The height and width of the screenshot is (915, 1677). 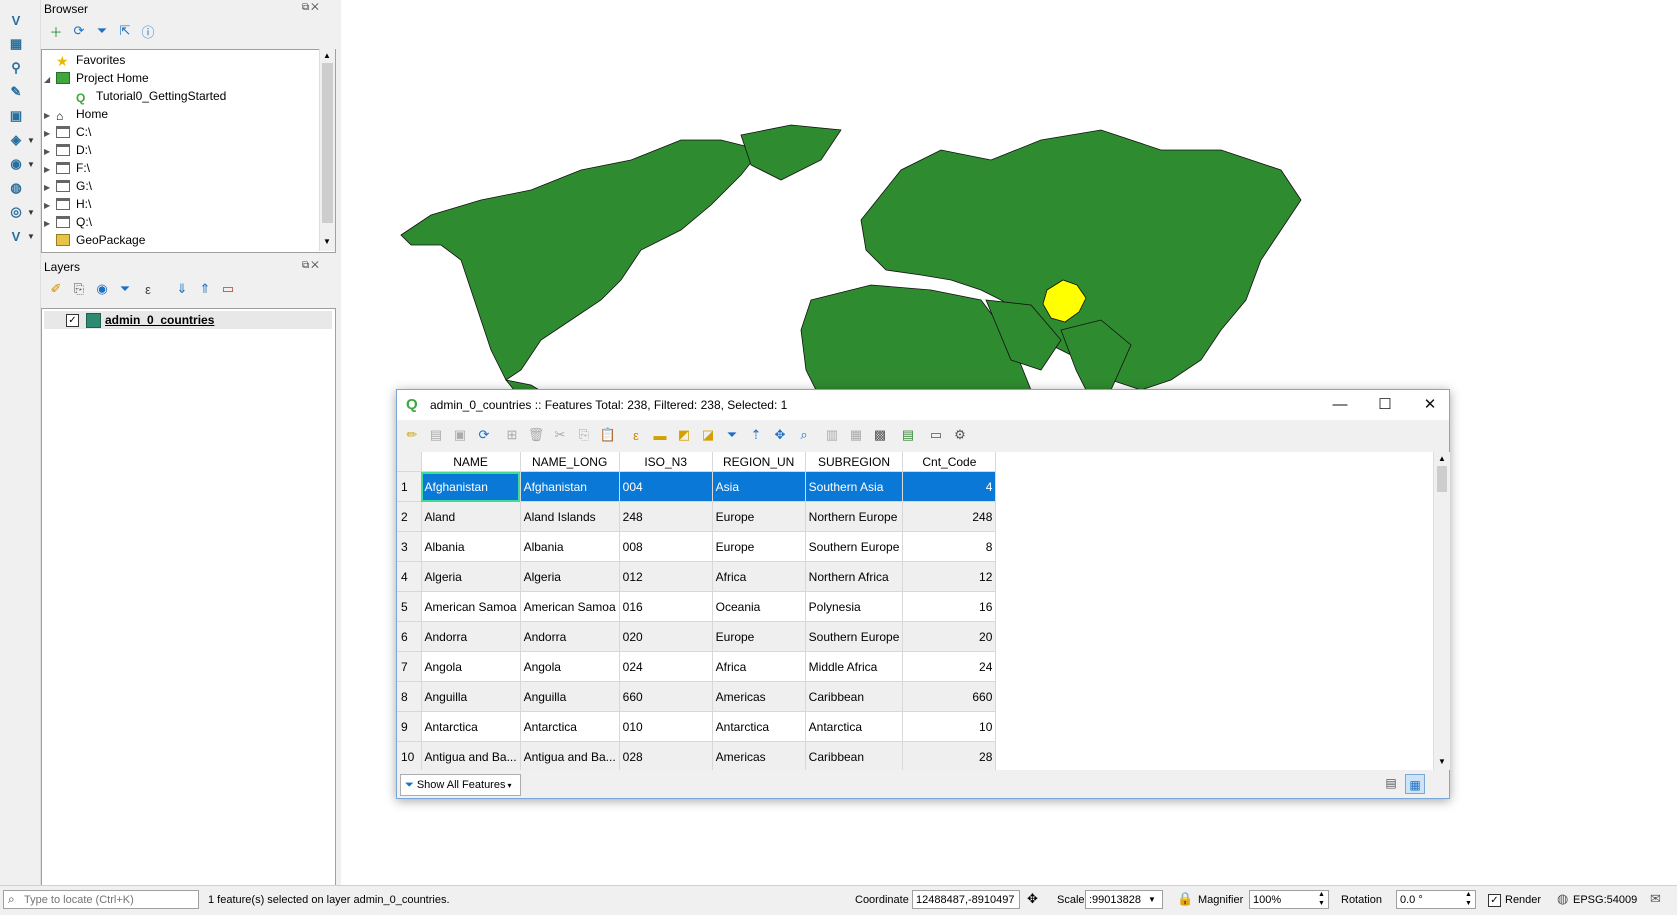 What do you see at coordinates (16, 140) in the screenshot?
I see `add-spatialite-icon: ◈` at bounding box center [16, 140].